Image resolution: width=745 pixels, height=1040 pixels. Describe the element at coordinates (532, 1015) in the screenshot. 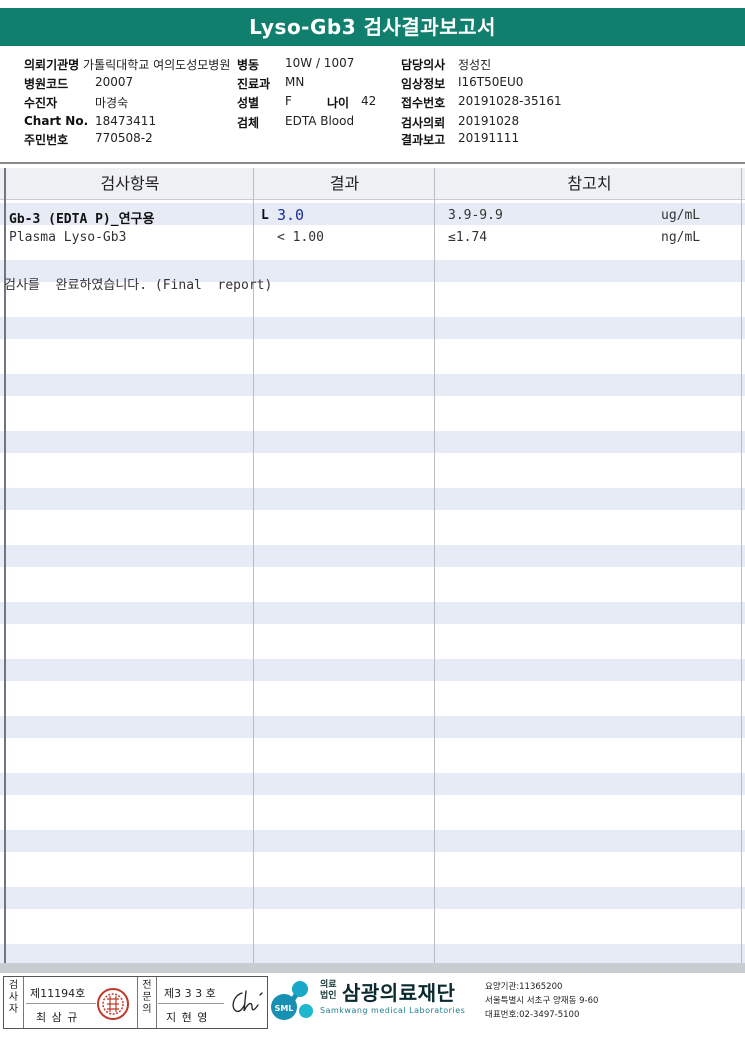

I see `org-phone: 대표번호:02-3497-5100` at that location.